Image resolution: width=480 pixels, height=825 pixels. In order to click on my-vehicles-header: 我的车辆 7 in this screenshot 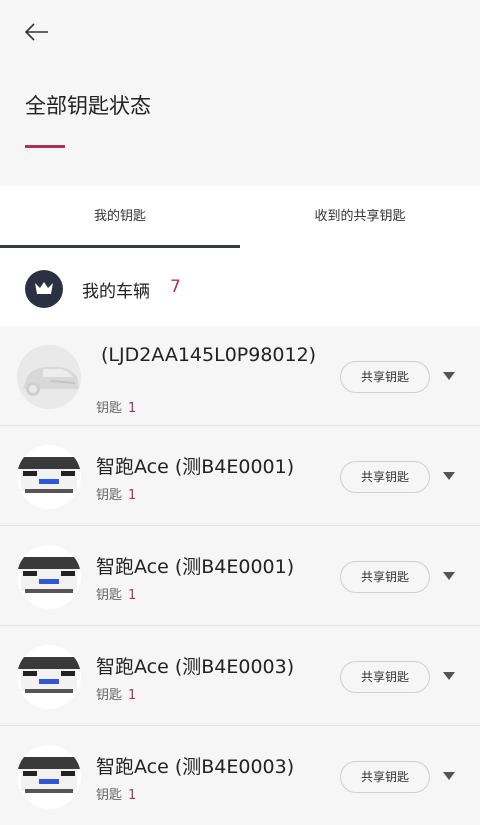, I will do `click(240, 287)`.